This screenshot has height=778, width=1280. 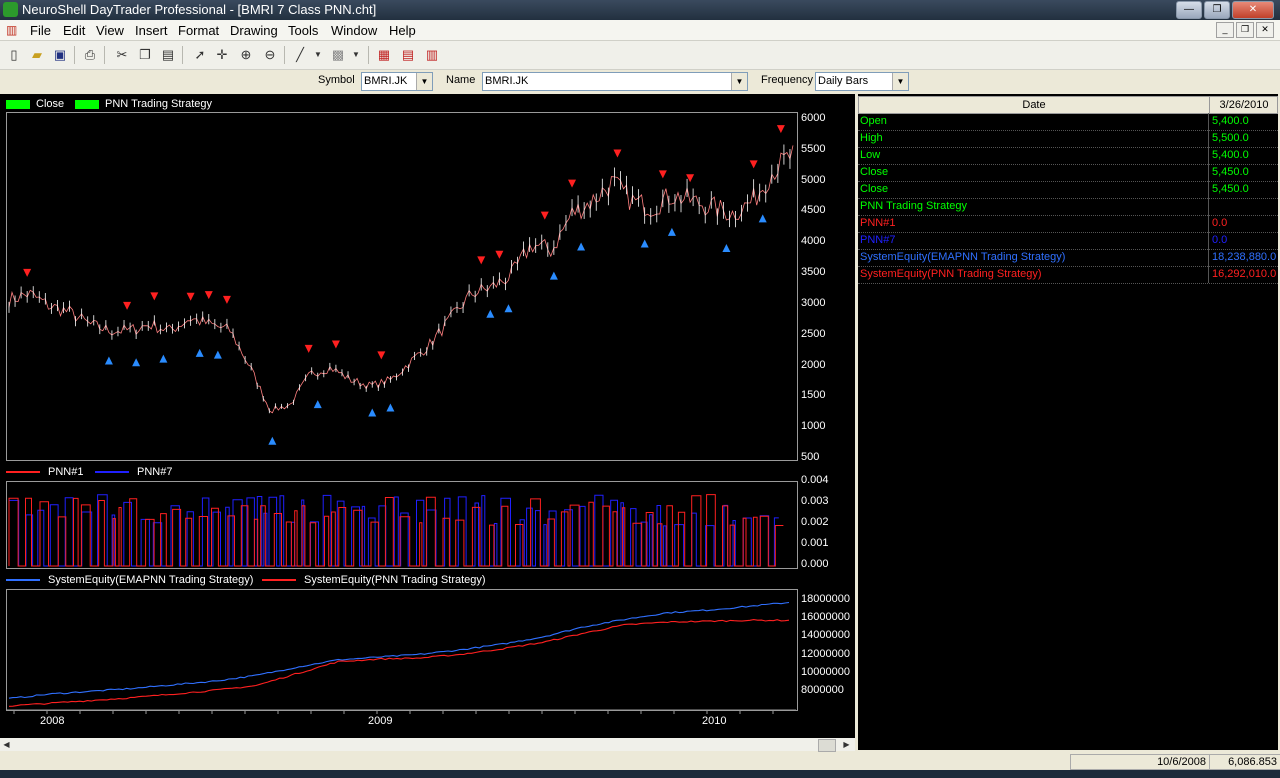 What do you see at coordinates (145, 55) in the screenshot?
I see `copy-icon: ❐` at bounding box center [145, 55].